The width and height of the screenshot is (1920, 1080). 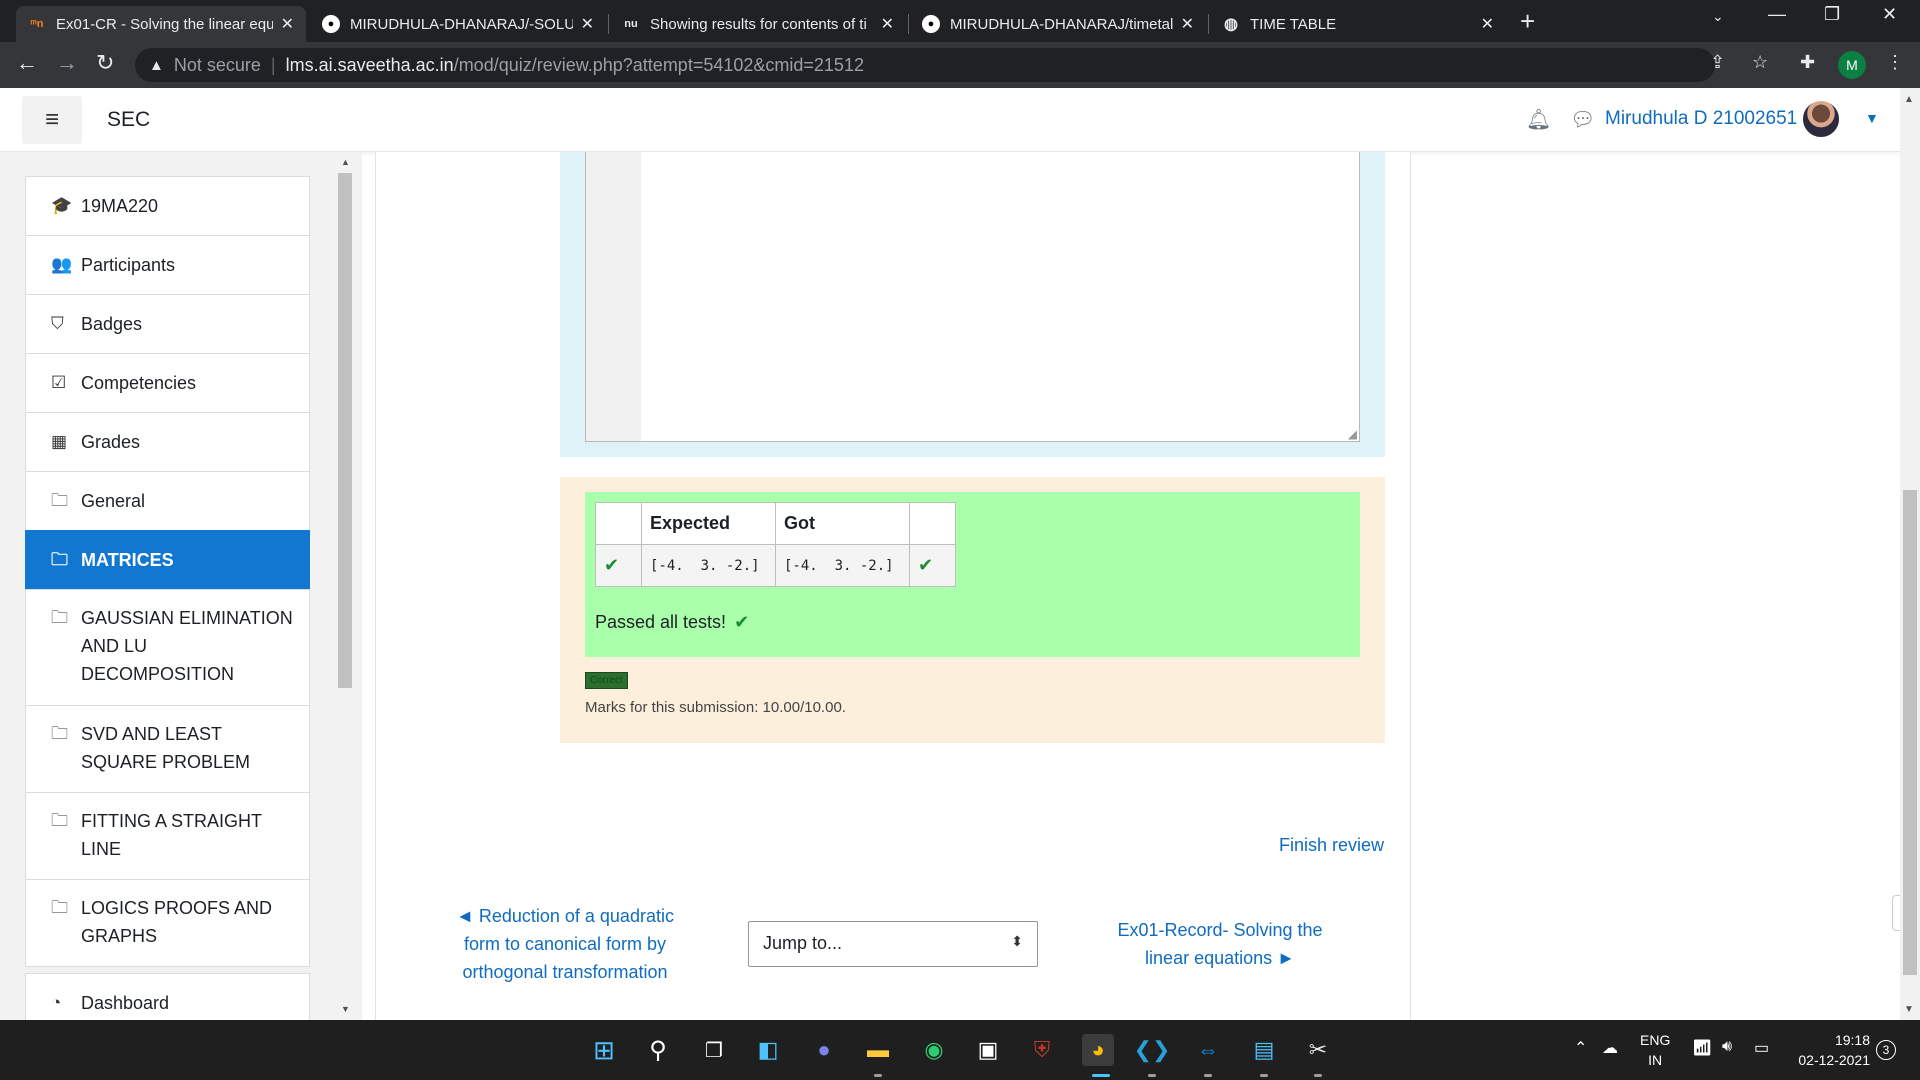 I want to click on select-arrows-icon: ⬍, so click(x=1017, y=941).